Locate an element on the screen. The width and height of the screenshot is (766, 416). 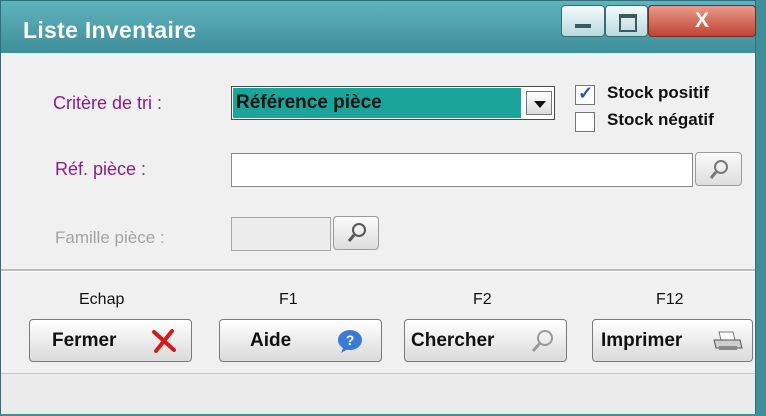
maximize-button is located at coordinates (626, 21).